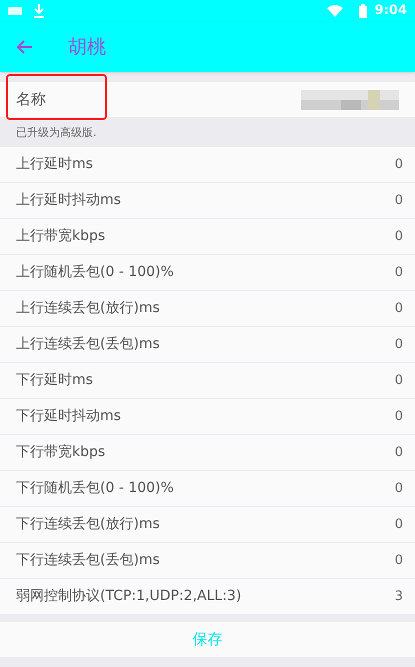 The image size is (415, 667). I want to click on setting-row: 下行带宽kbps 0, so click(207, 452).